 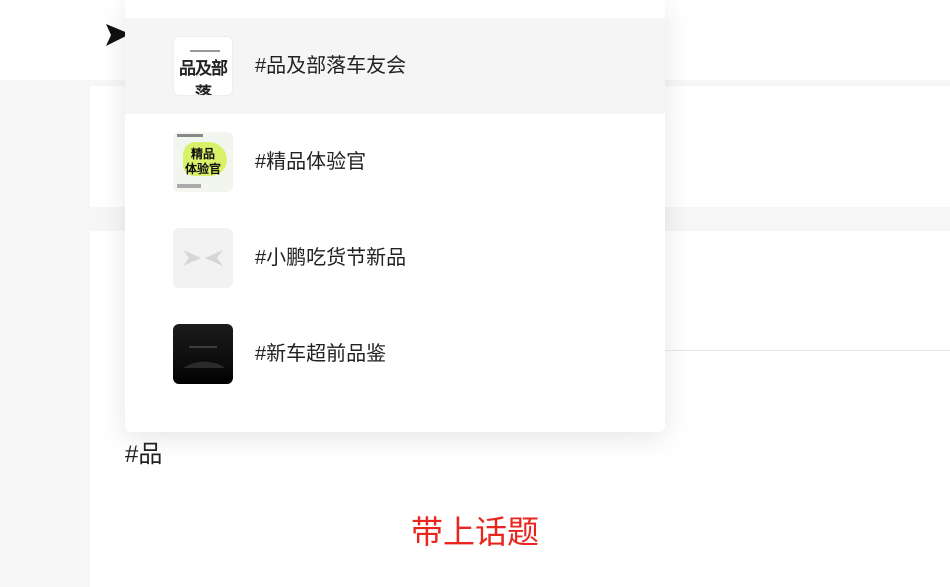 I want to click on tribe-logo-icon: 品及部落, so click(x=203, y=66).